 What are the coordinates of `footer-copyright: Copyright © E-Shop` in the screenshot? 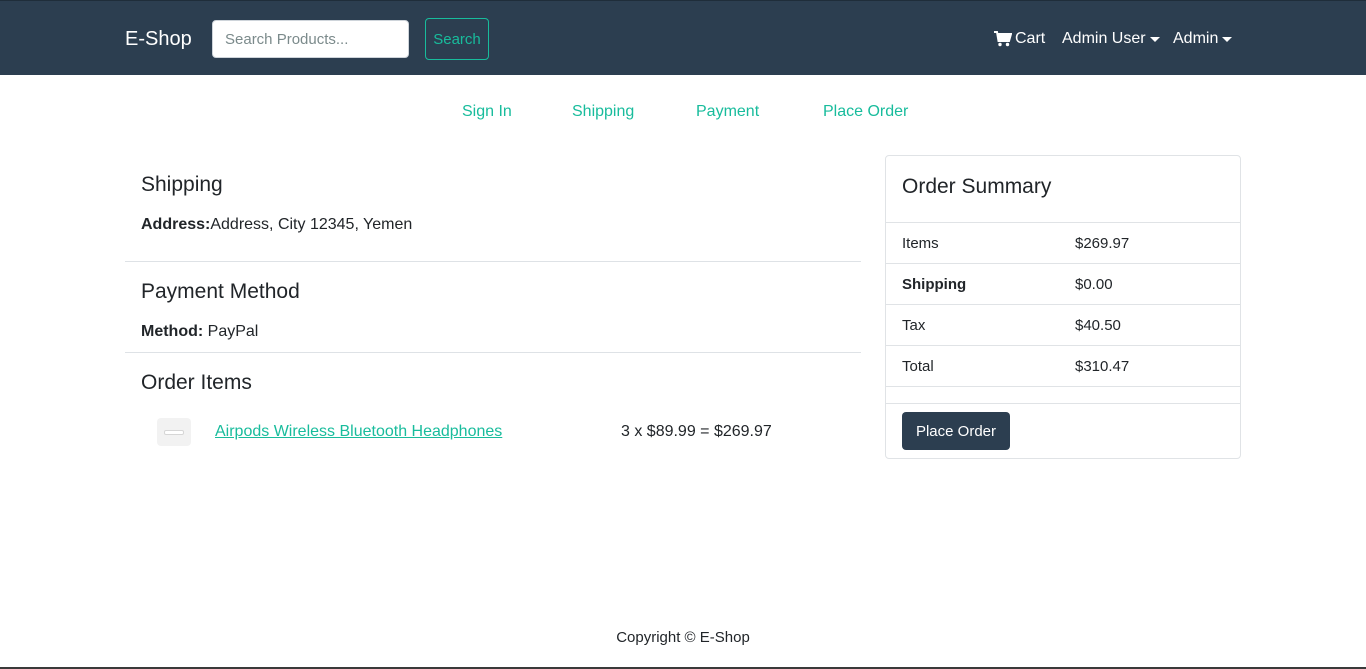 It's located at (683, 637).